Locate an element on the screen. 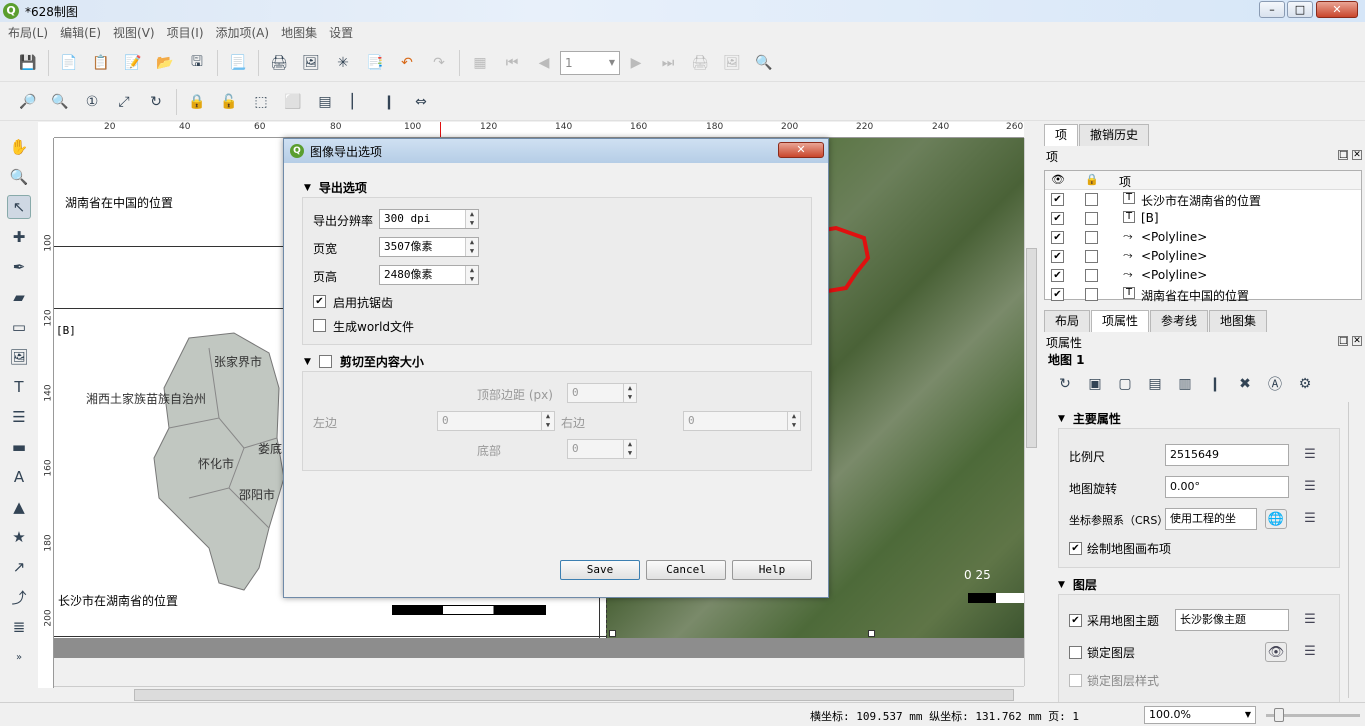 The height and width of the screenshot is (726, 1365). antialias-checkbox: ✔ is located at coordinates (319, 301).